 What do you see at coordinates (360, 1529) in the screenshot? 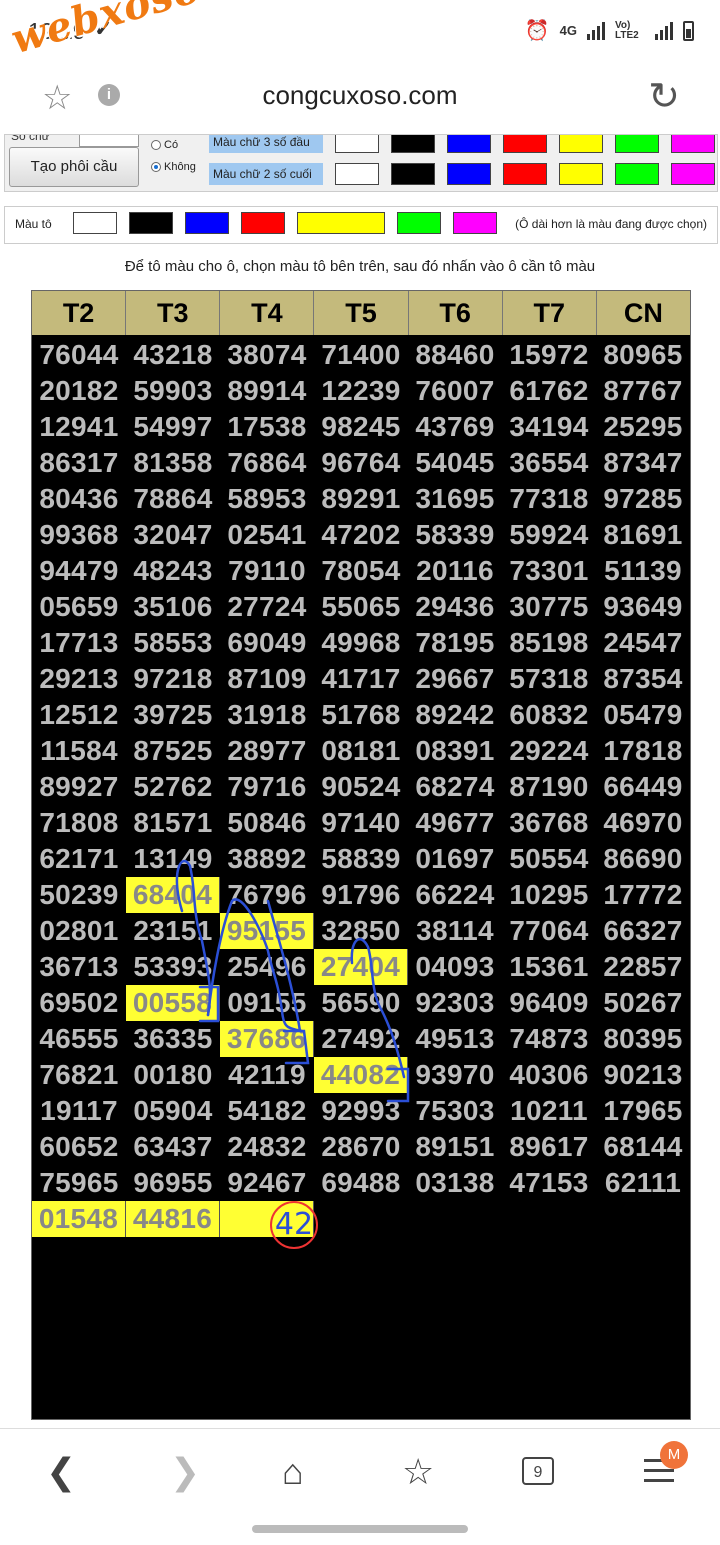
I see `gesture-handle` at bounding box center [360, 1529].